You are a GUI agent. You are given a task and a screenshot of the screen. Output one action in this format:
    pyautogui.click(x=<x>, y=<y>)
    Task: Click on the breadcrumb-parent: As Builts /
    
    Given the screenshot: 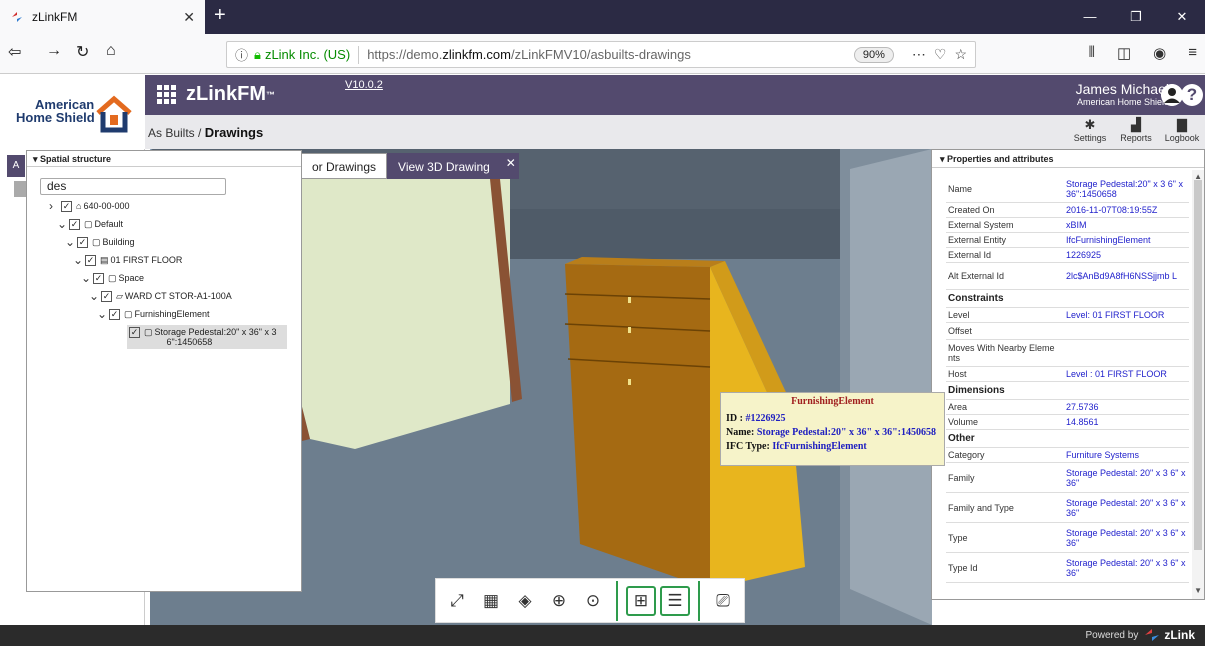 What is the action you would take?
    pyautogui.click(x=176, y=133)
    